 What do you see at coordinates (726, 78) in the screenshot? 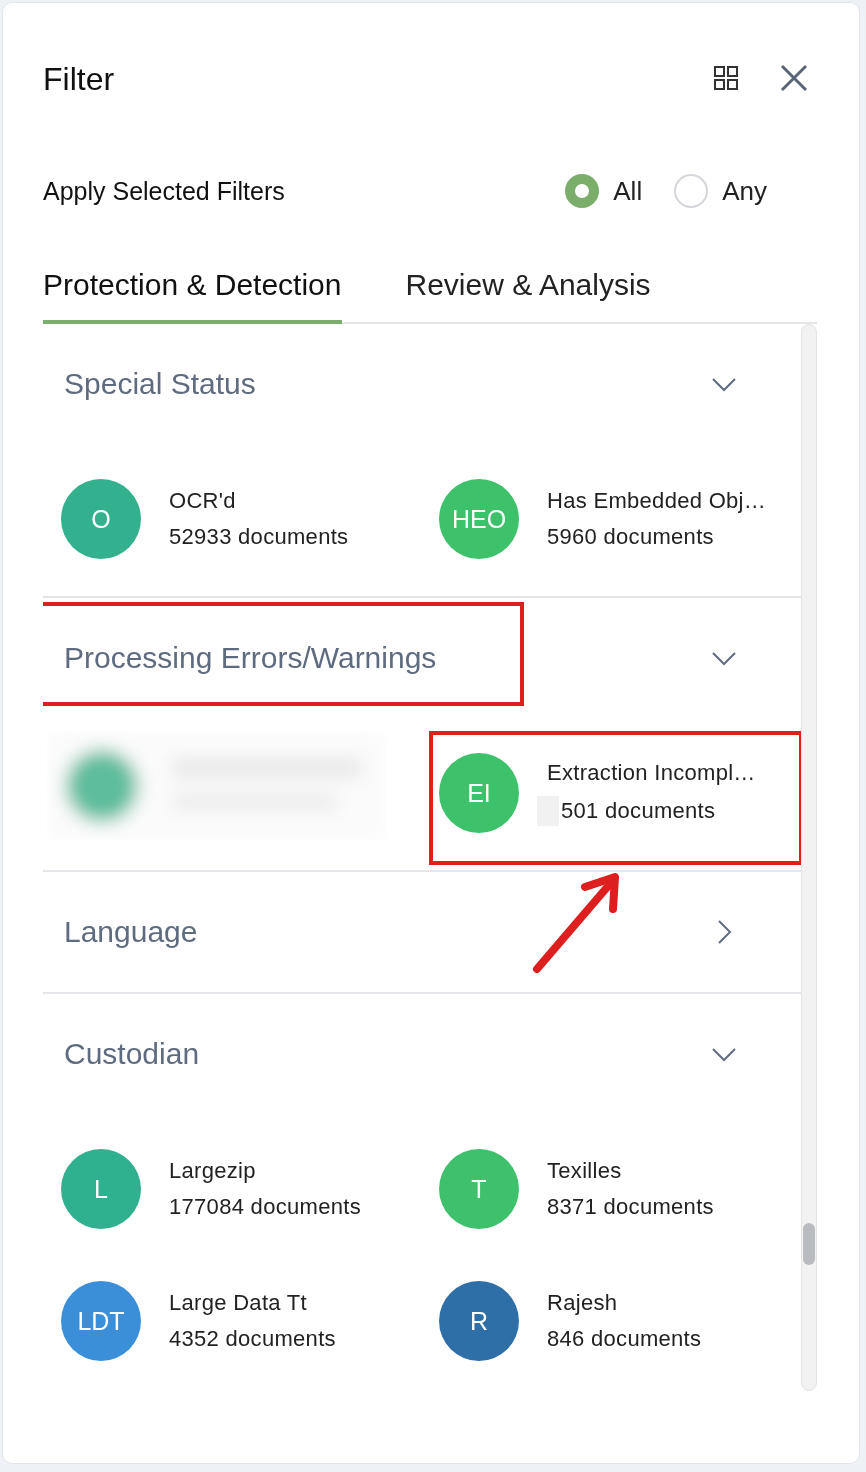
I see `grid-icon` at bounding box center [726, 78].